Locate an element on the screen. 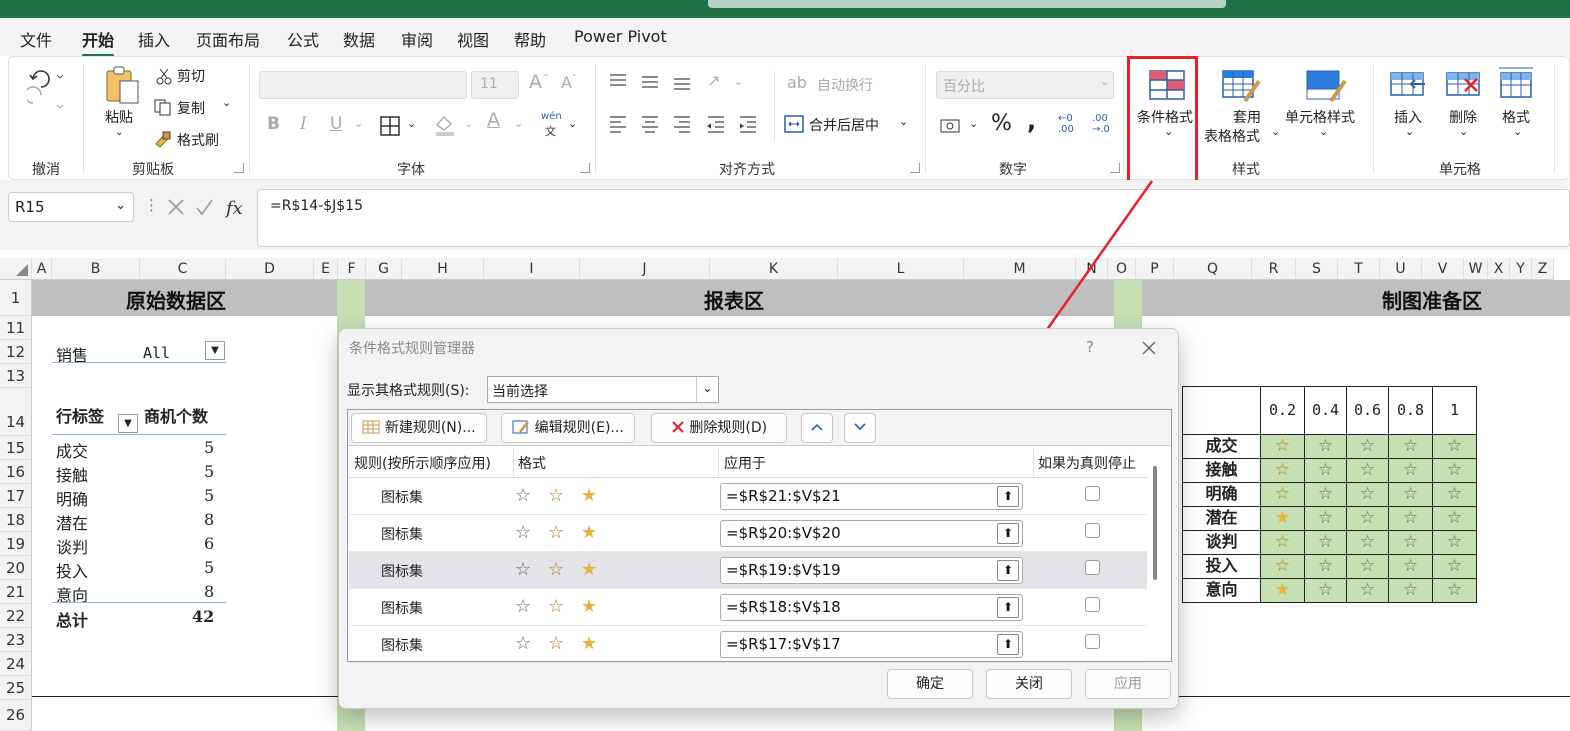 This screenshot has height=731, width=1570. borders-chevron-icon: ⌄ is located at coordinates (411, 123).